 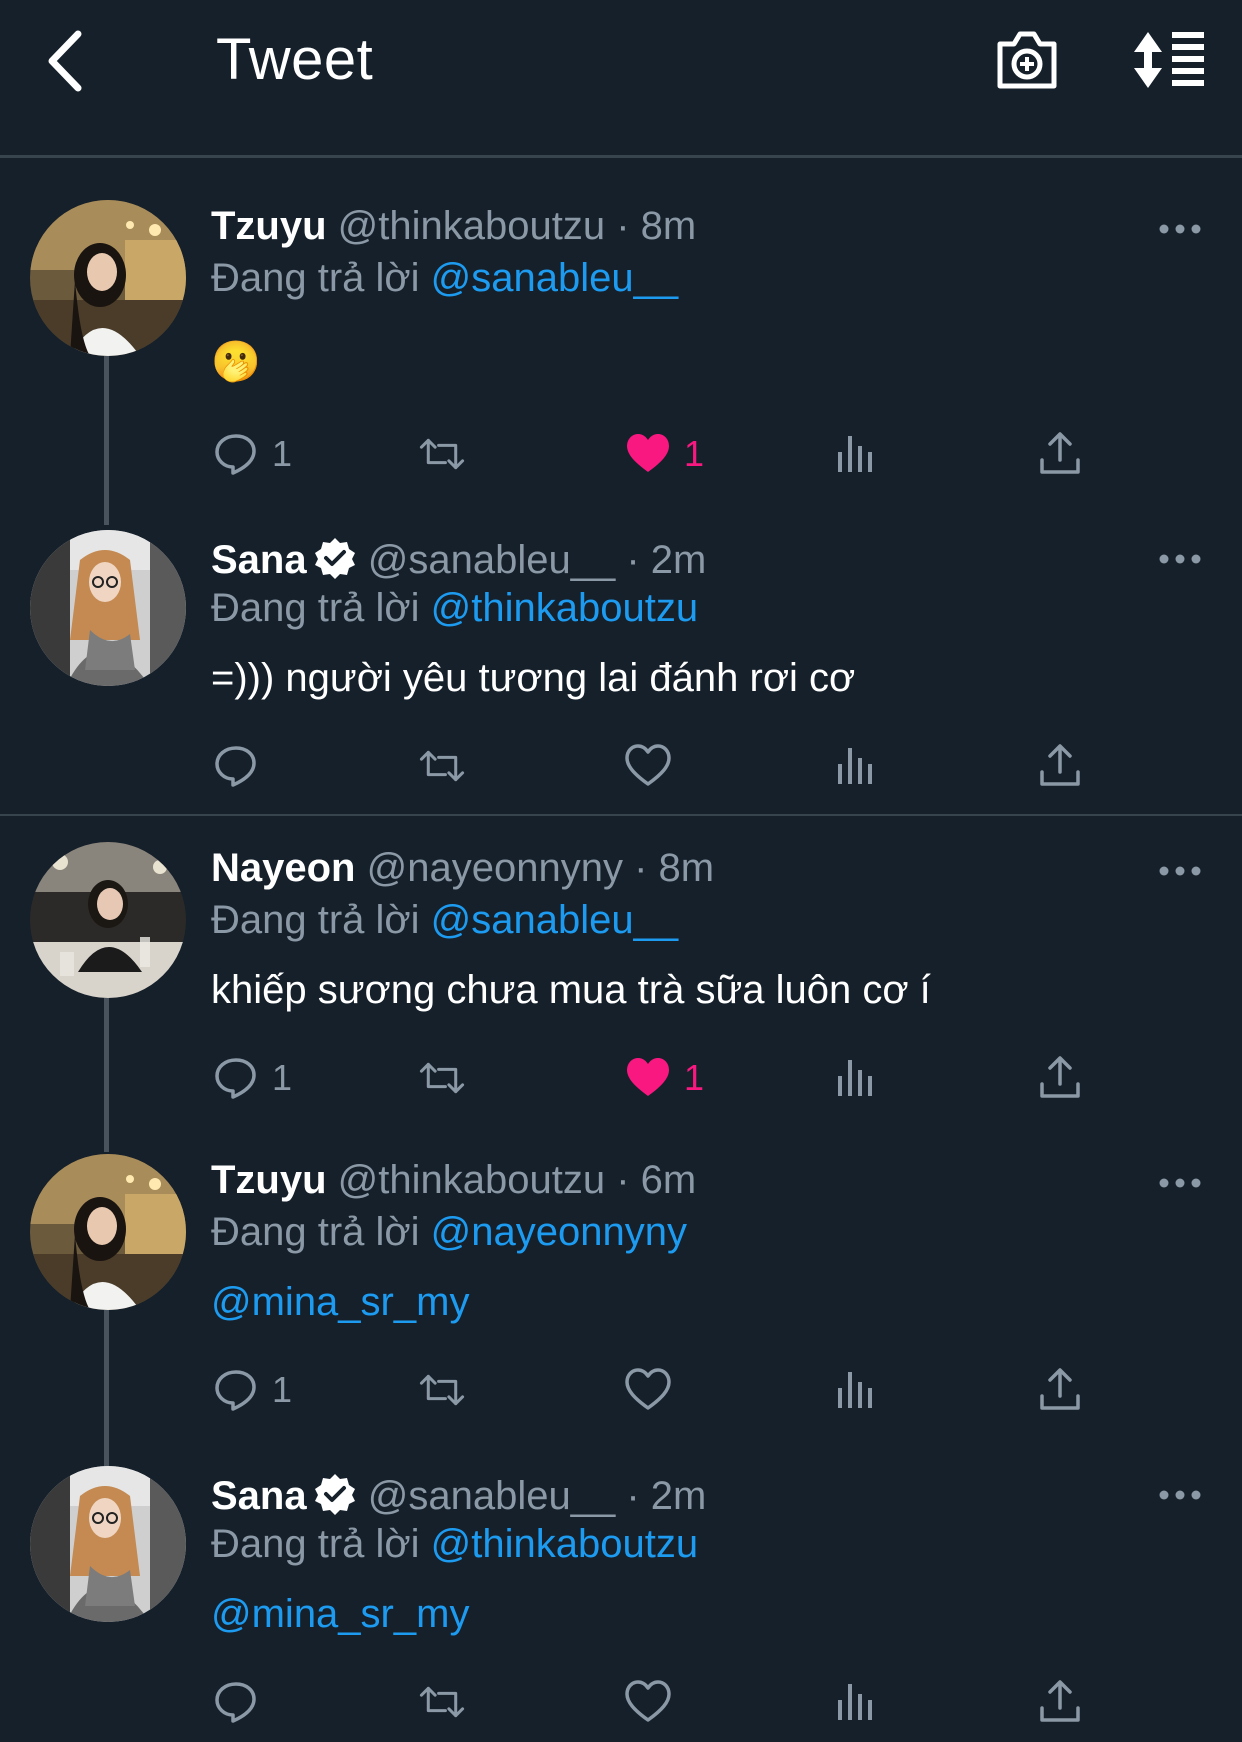 I want to click on tweet-text: khiếp sương chưa mua trà sữa luôn cơ í, so click(x=571, y=990).